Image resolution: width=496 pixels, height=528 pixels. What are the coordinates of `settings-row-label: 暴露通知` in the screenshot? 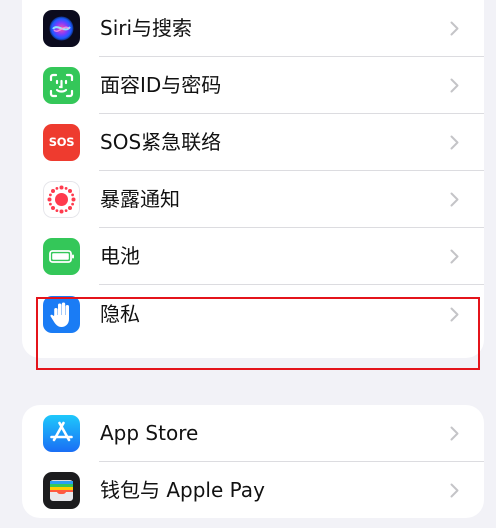 It's located at (140, 199).